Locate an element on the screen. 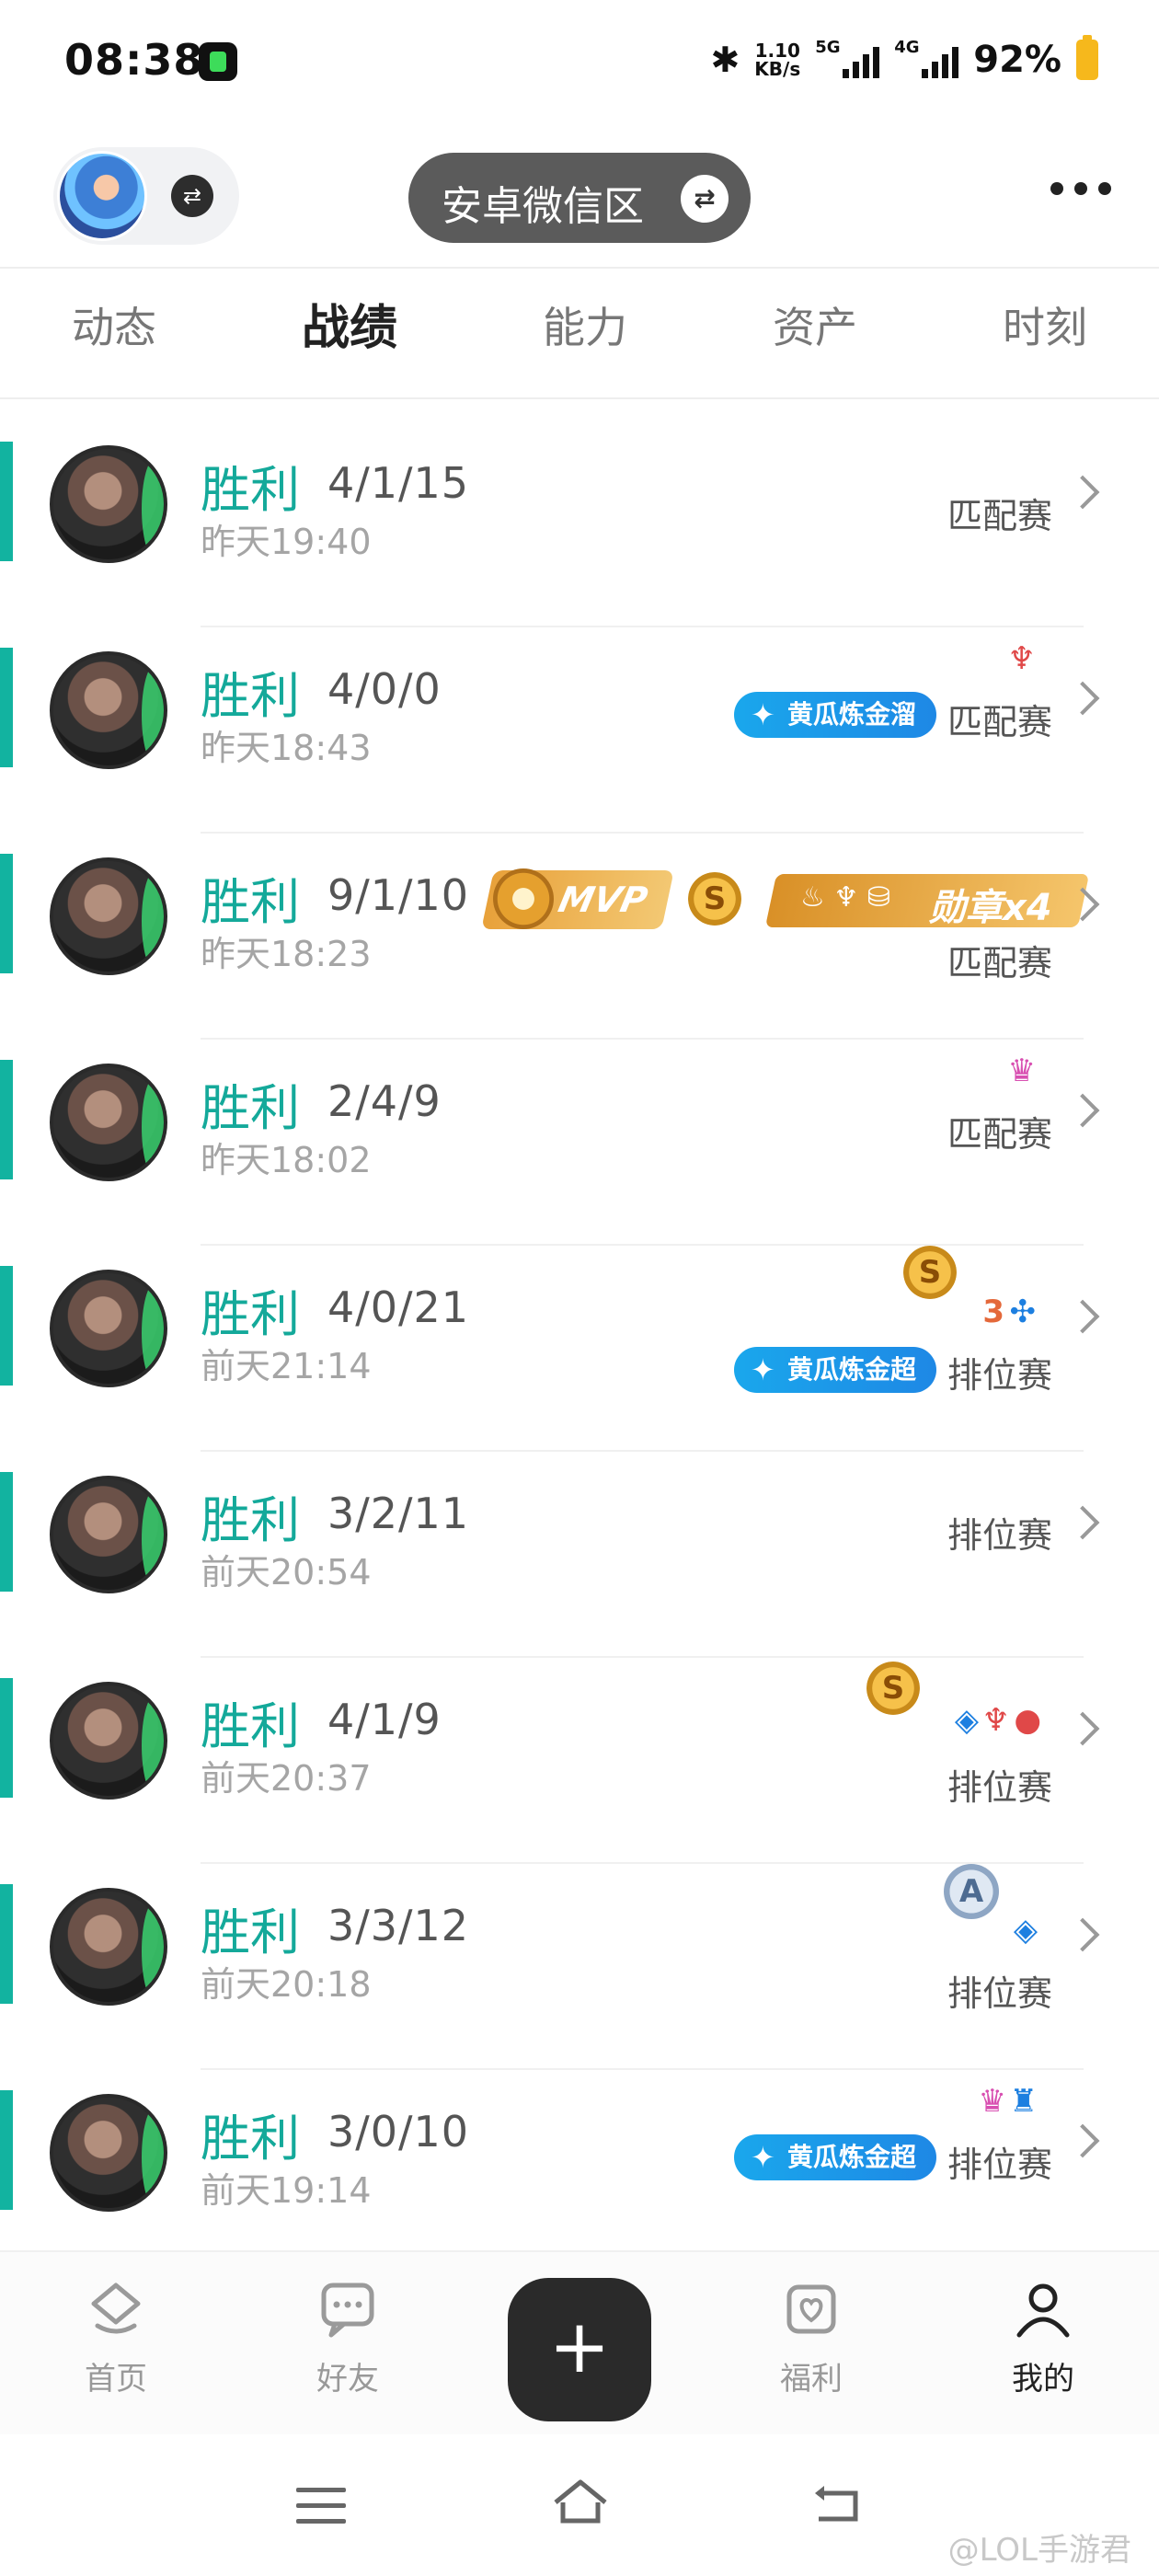  match-tag: 黄瓜炼金超 is located at coordinates (834, 2157).